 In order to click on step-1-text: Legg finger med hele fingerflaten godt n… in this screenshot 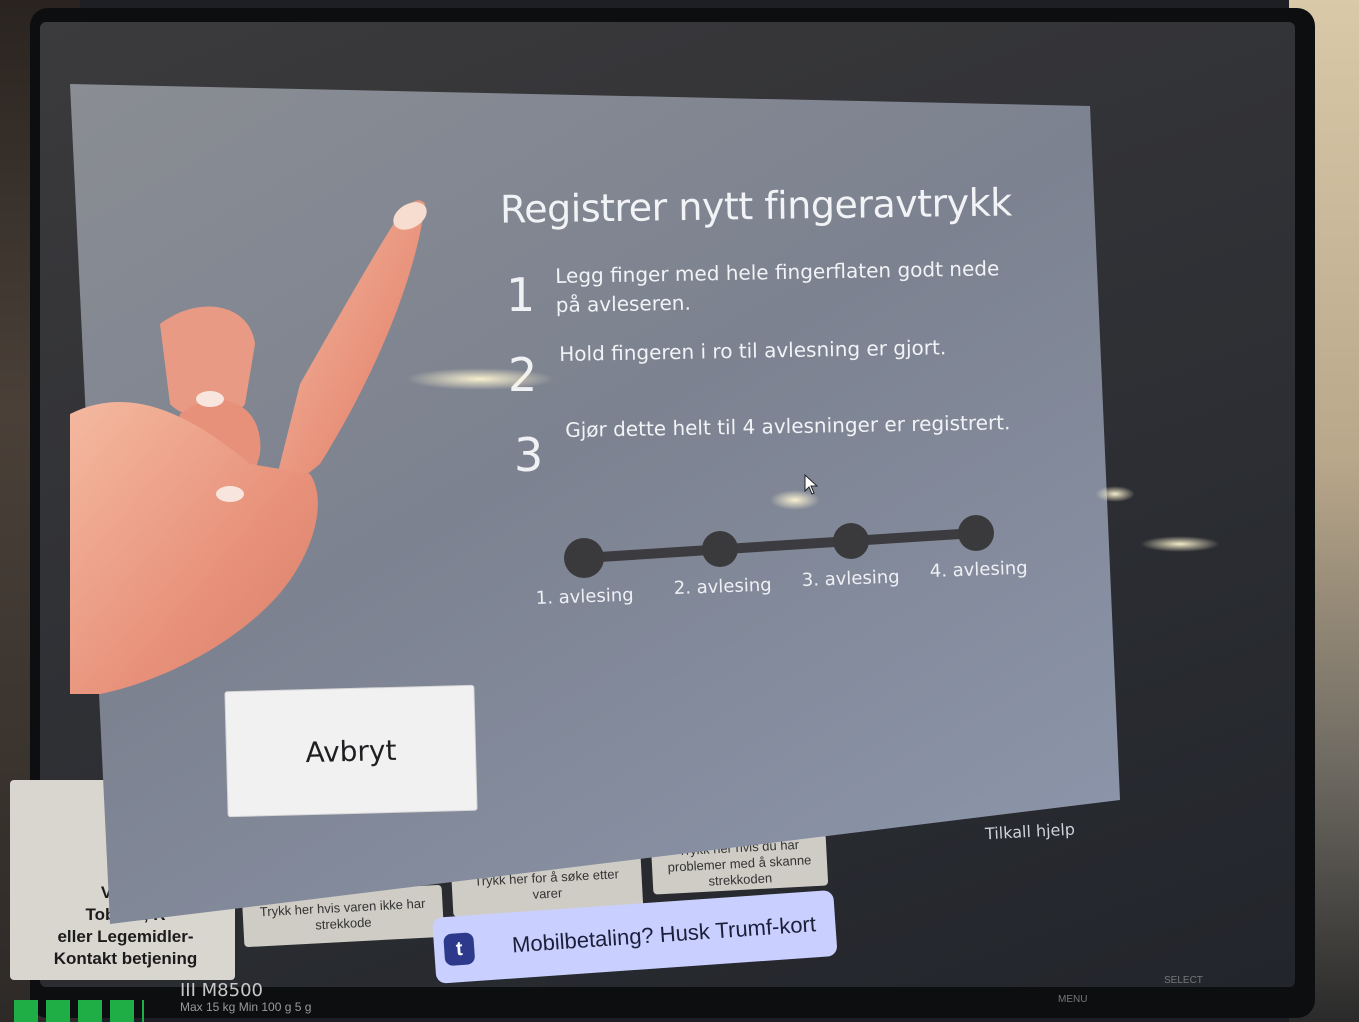, I will do `click(777, 286)`.